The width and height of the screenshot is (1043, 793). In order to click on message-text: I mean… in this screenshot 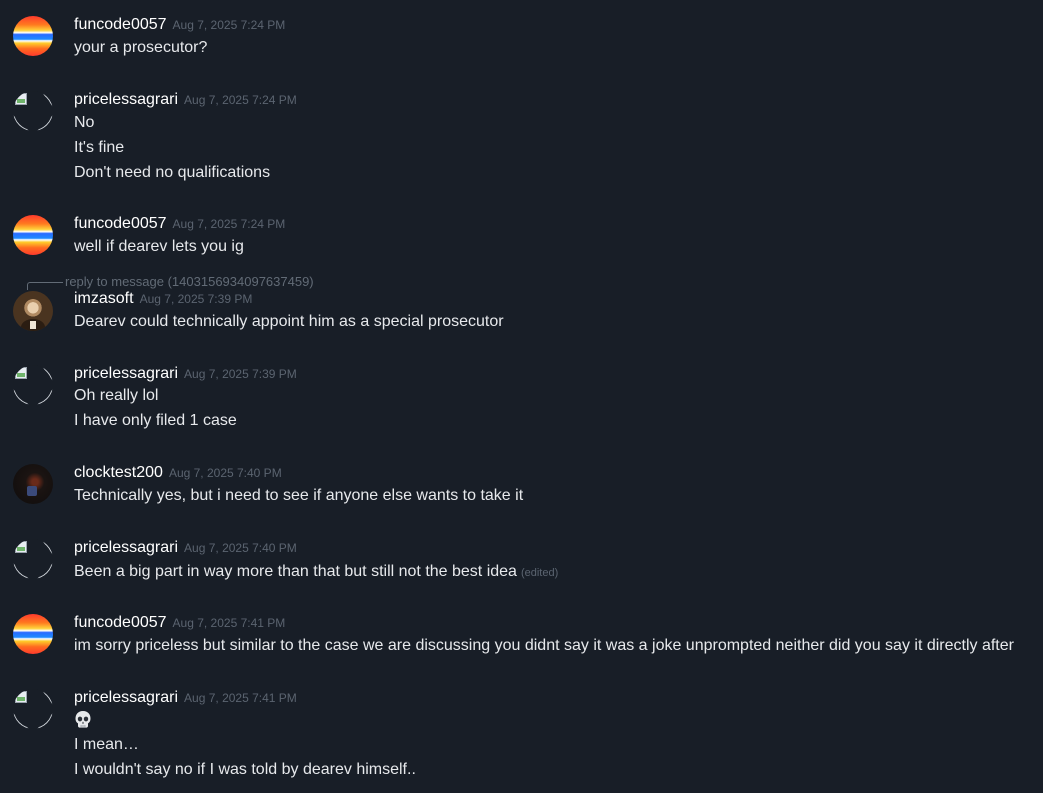, I will do `click(106, 744)`.